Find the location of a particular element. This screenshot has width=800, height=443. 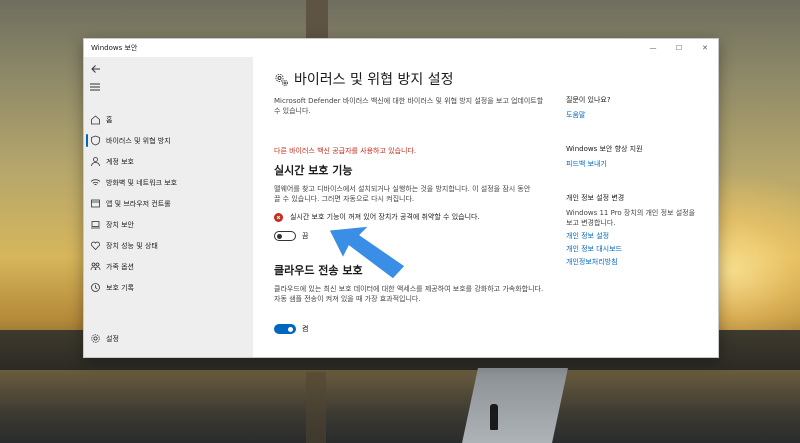

sidebar-item-device-performance: 장치 성능 및 상태 is located at coordinates (168, 245).